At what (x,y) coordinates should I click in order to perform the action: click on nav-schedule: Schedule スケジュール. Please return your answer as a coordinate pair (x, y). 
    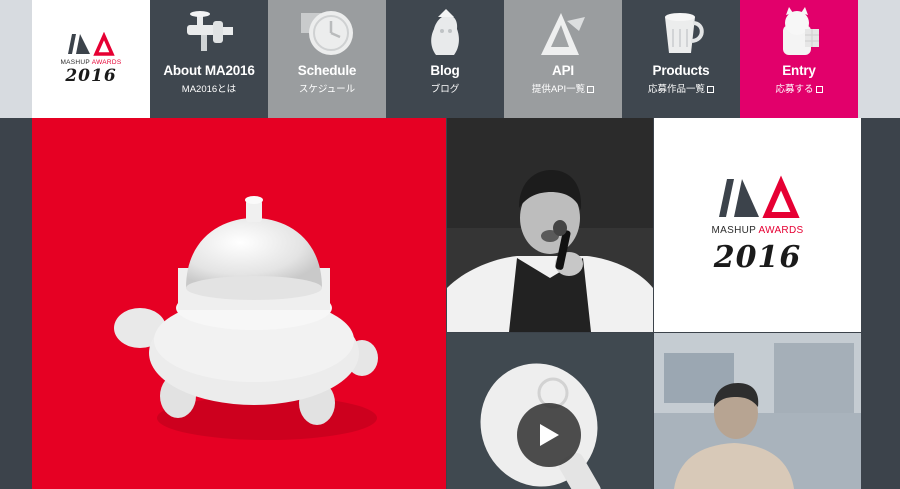
    Looking at the image, I should click on (327, 59).